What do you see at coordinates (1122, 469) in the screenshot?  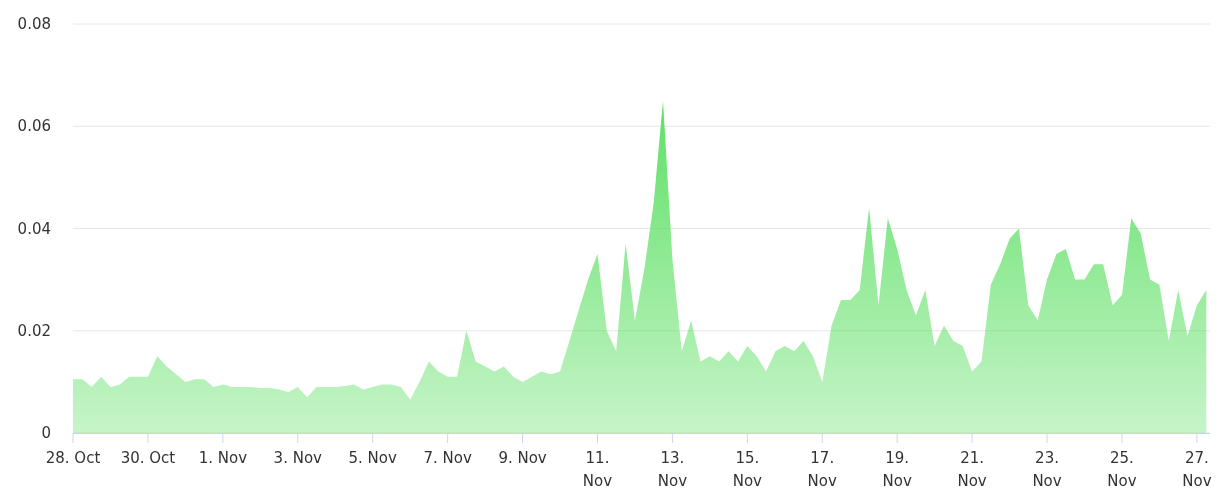 I see `x-axis-label: 25. Nov` at bounding box center [1122, 469].